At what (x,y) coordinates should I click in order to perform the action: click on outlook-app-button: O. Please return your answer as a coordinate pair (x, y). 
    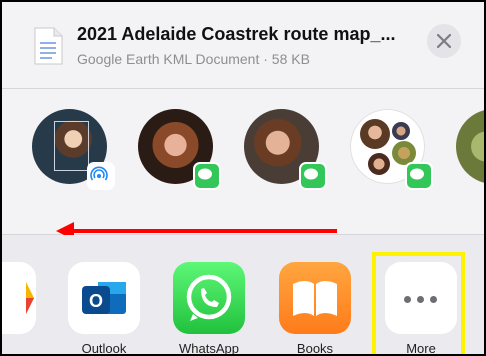
    Looking at the image, I should click on (104, 298).